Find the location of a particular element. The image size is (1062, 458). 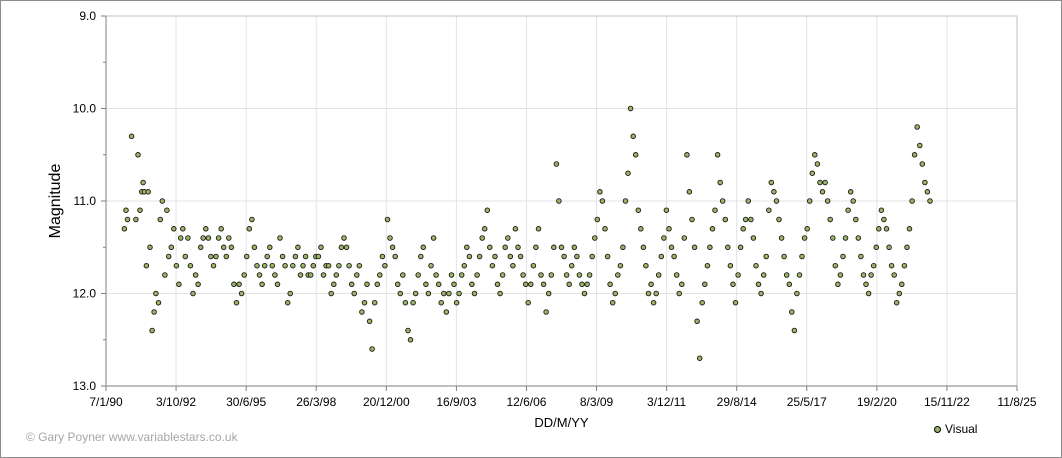

x-tick-label: 8/3/09 is located at coordinates (597, 402).